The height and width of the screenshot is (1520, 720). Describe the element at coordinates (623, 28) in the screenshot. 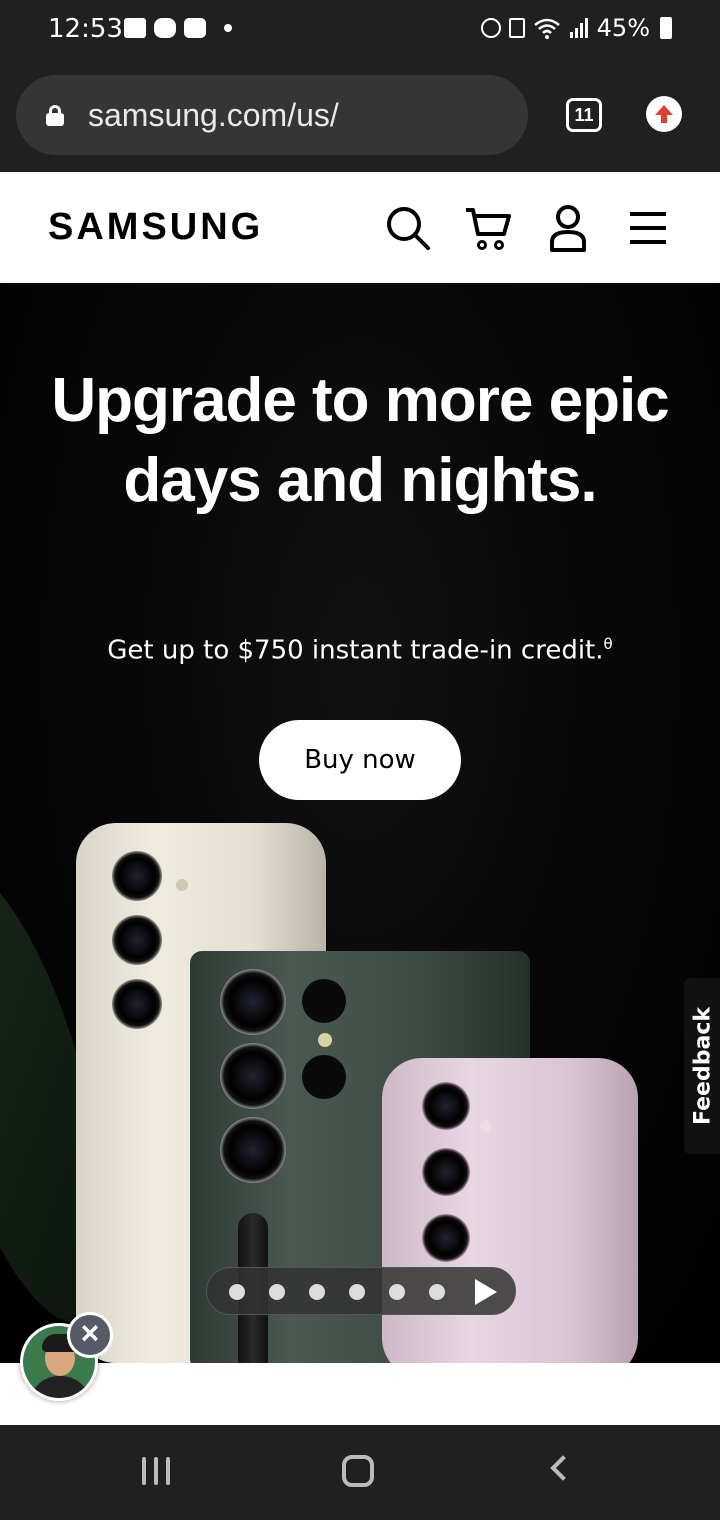

I see `battery-percent: 45%` at that location.